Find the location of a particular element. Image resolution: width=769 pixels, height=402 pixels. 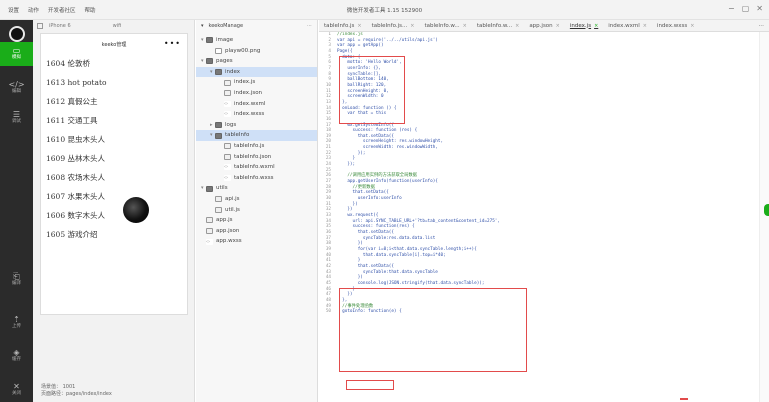

tree-file: tableInfo.js is located at coordinates (256, 146).